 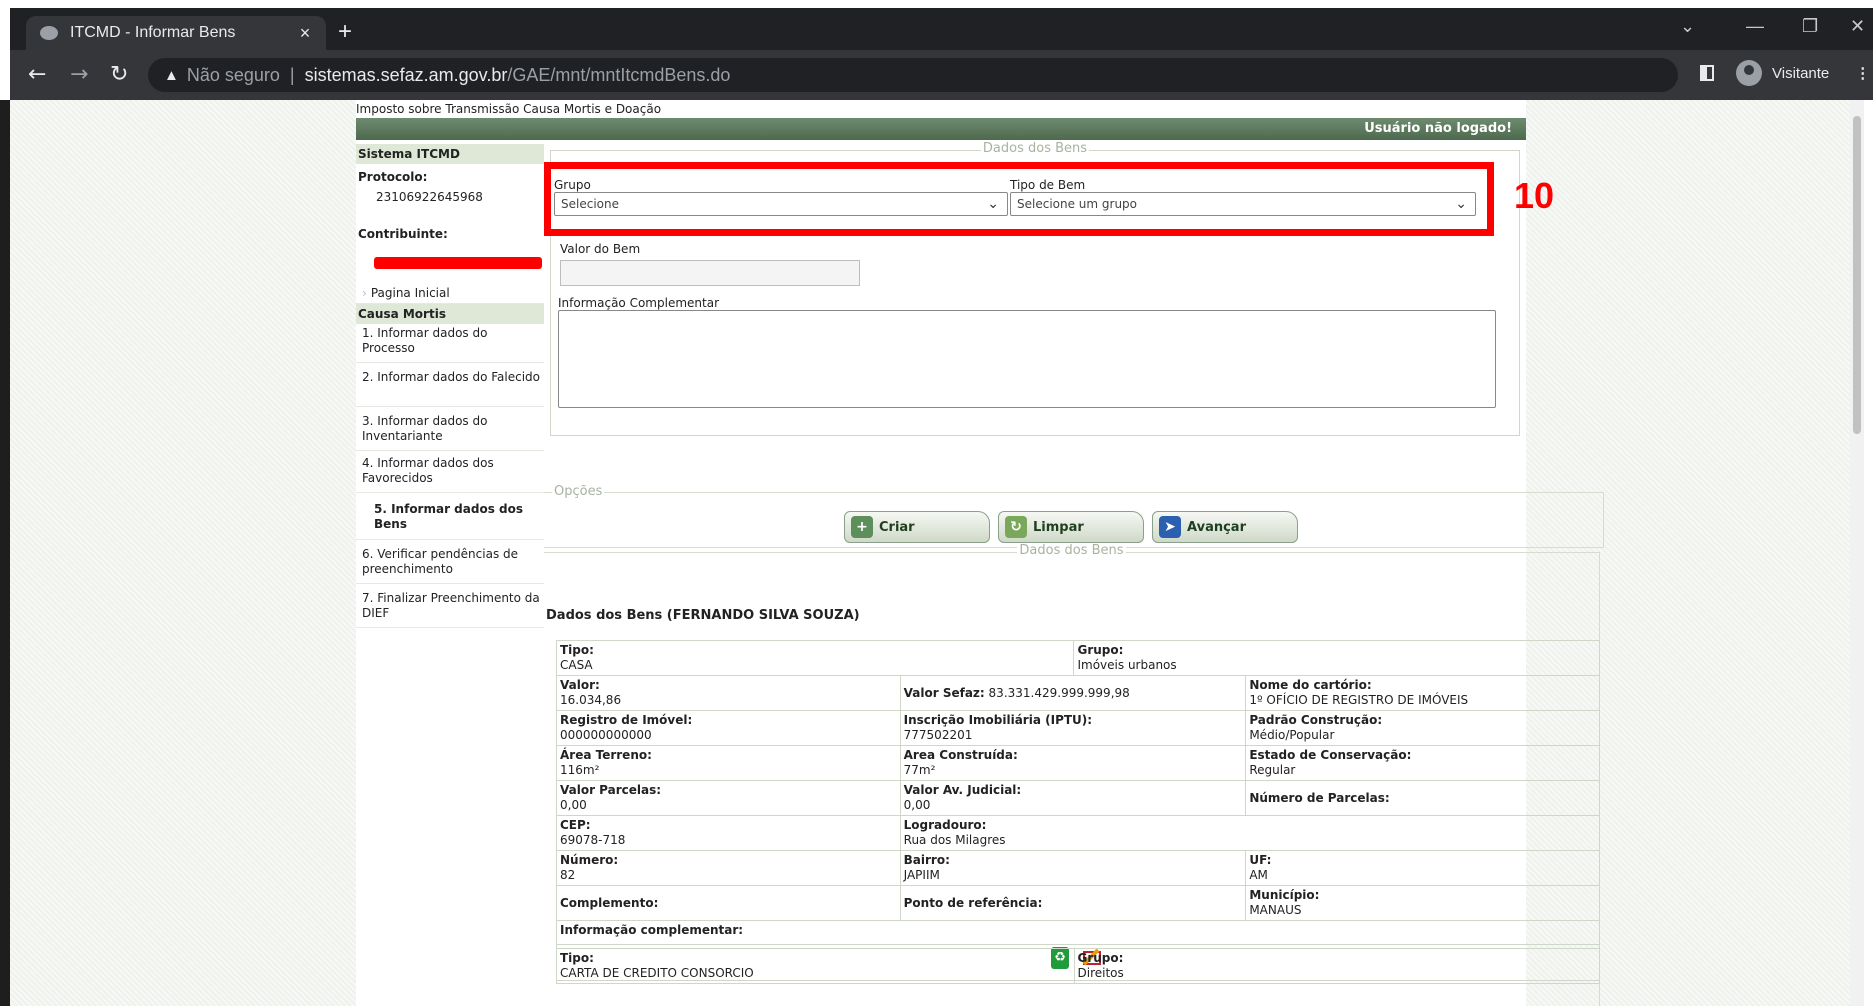 I want to click on sidebar-section-causa-mortis: Causa Mortis, so click(x=450, y=314).